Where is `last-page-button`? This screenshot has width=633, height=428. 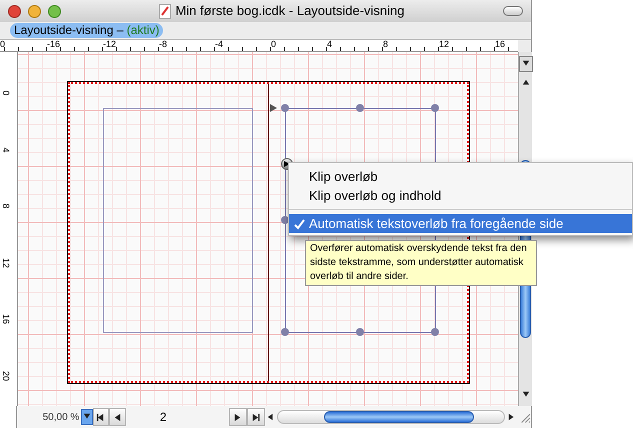
last-page-button is located at coordinates (255, 417).